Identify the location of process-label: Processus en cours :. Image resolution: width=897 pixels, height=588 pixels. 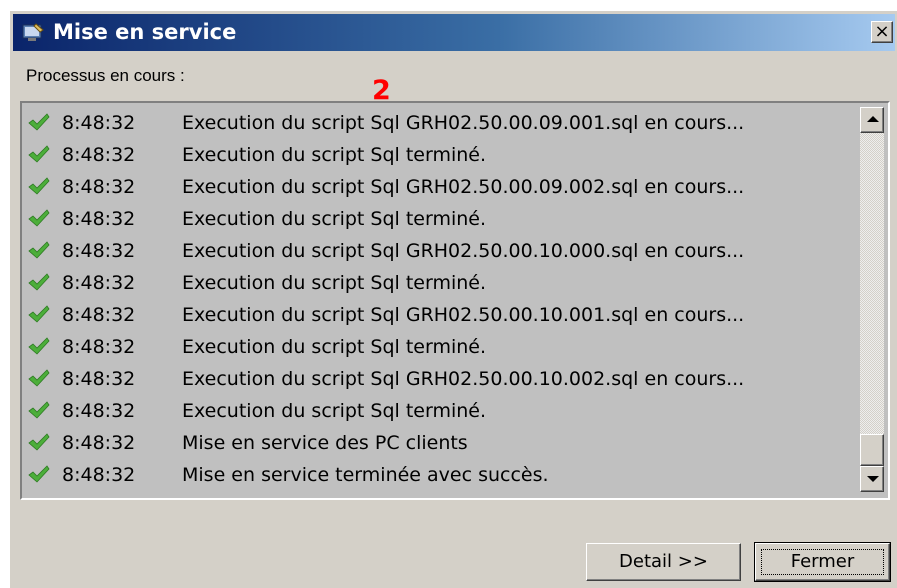
(105, 75).